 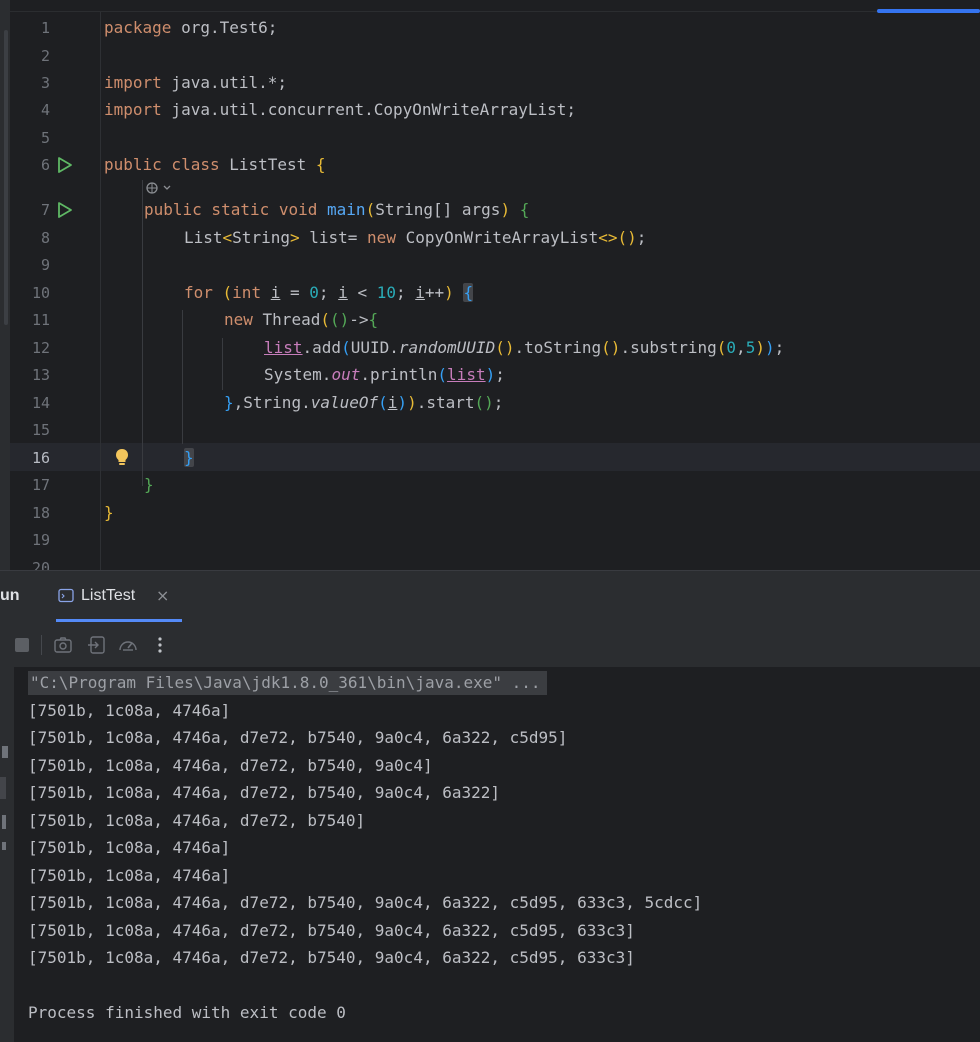 I want to click on line-number: 7, so click(x=45, y=210).